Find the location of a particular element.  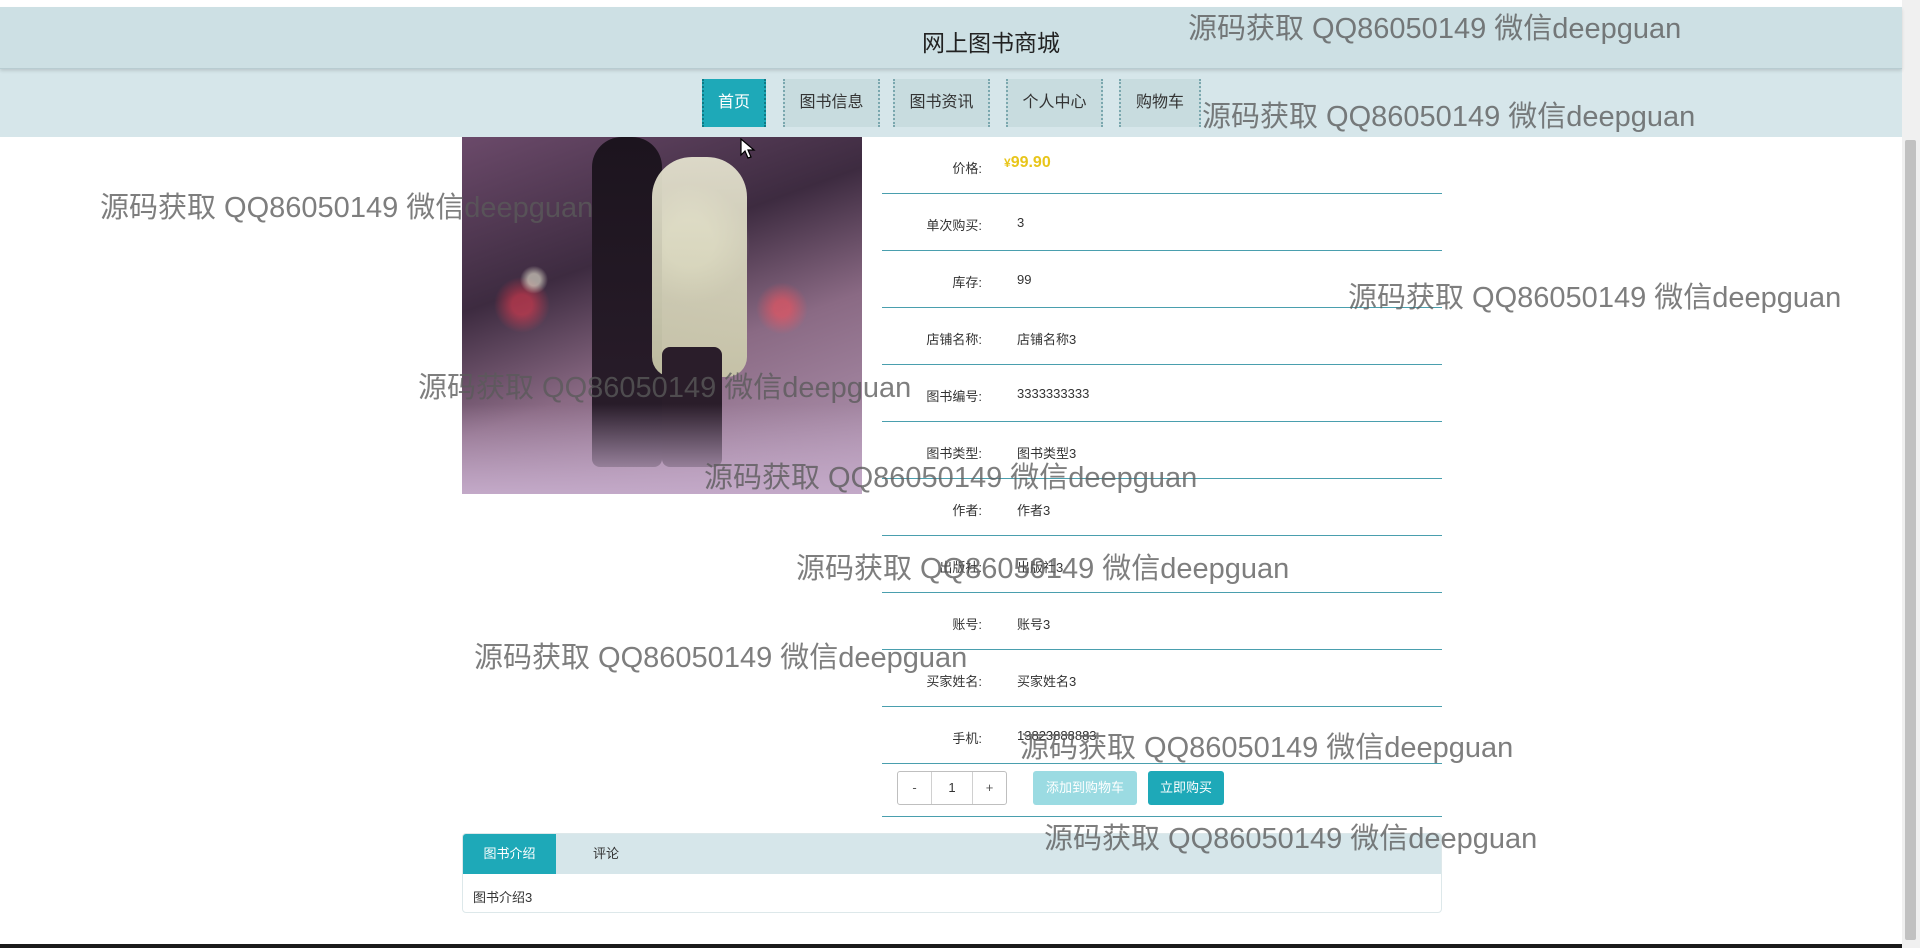

site-header: 网上图书商城 is located at coordinates (951, 38).